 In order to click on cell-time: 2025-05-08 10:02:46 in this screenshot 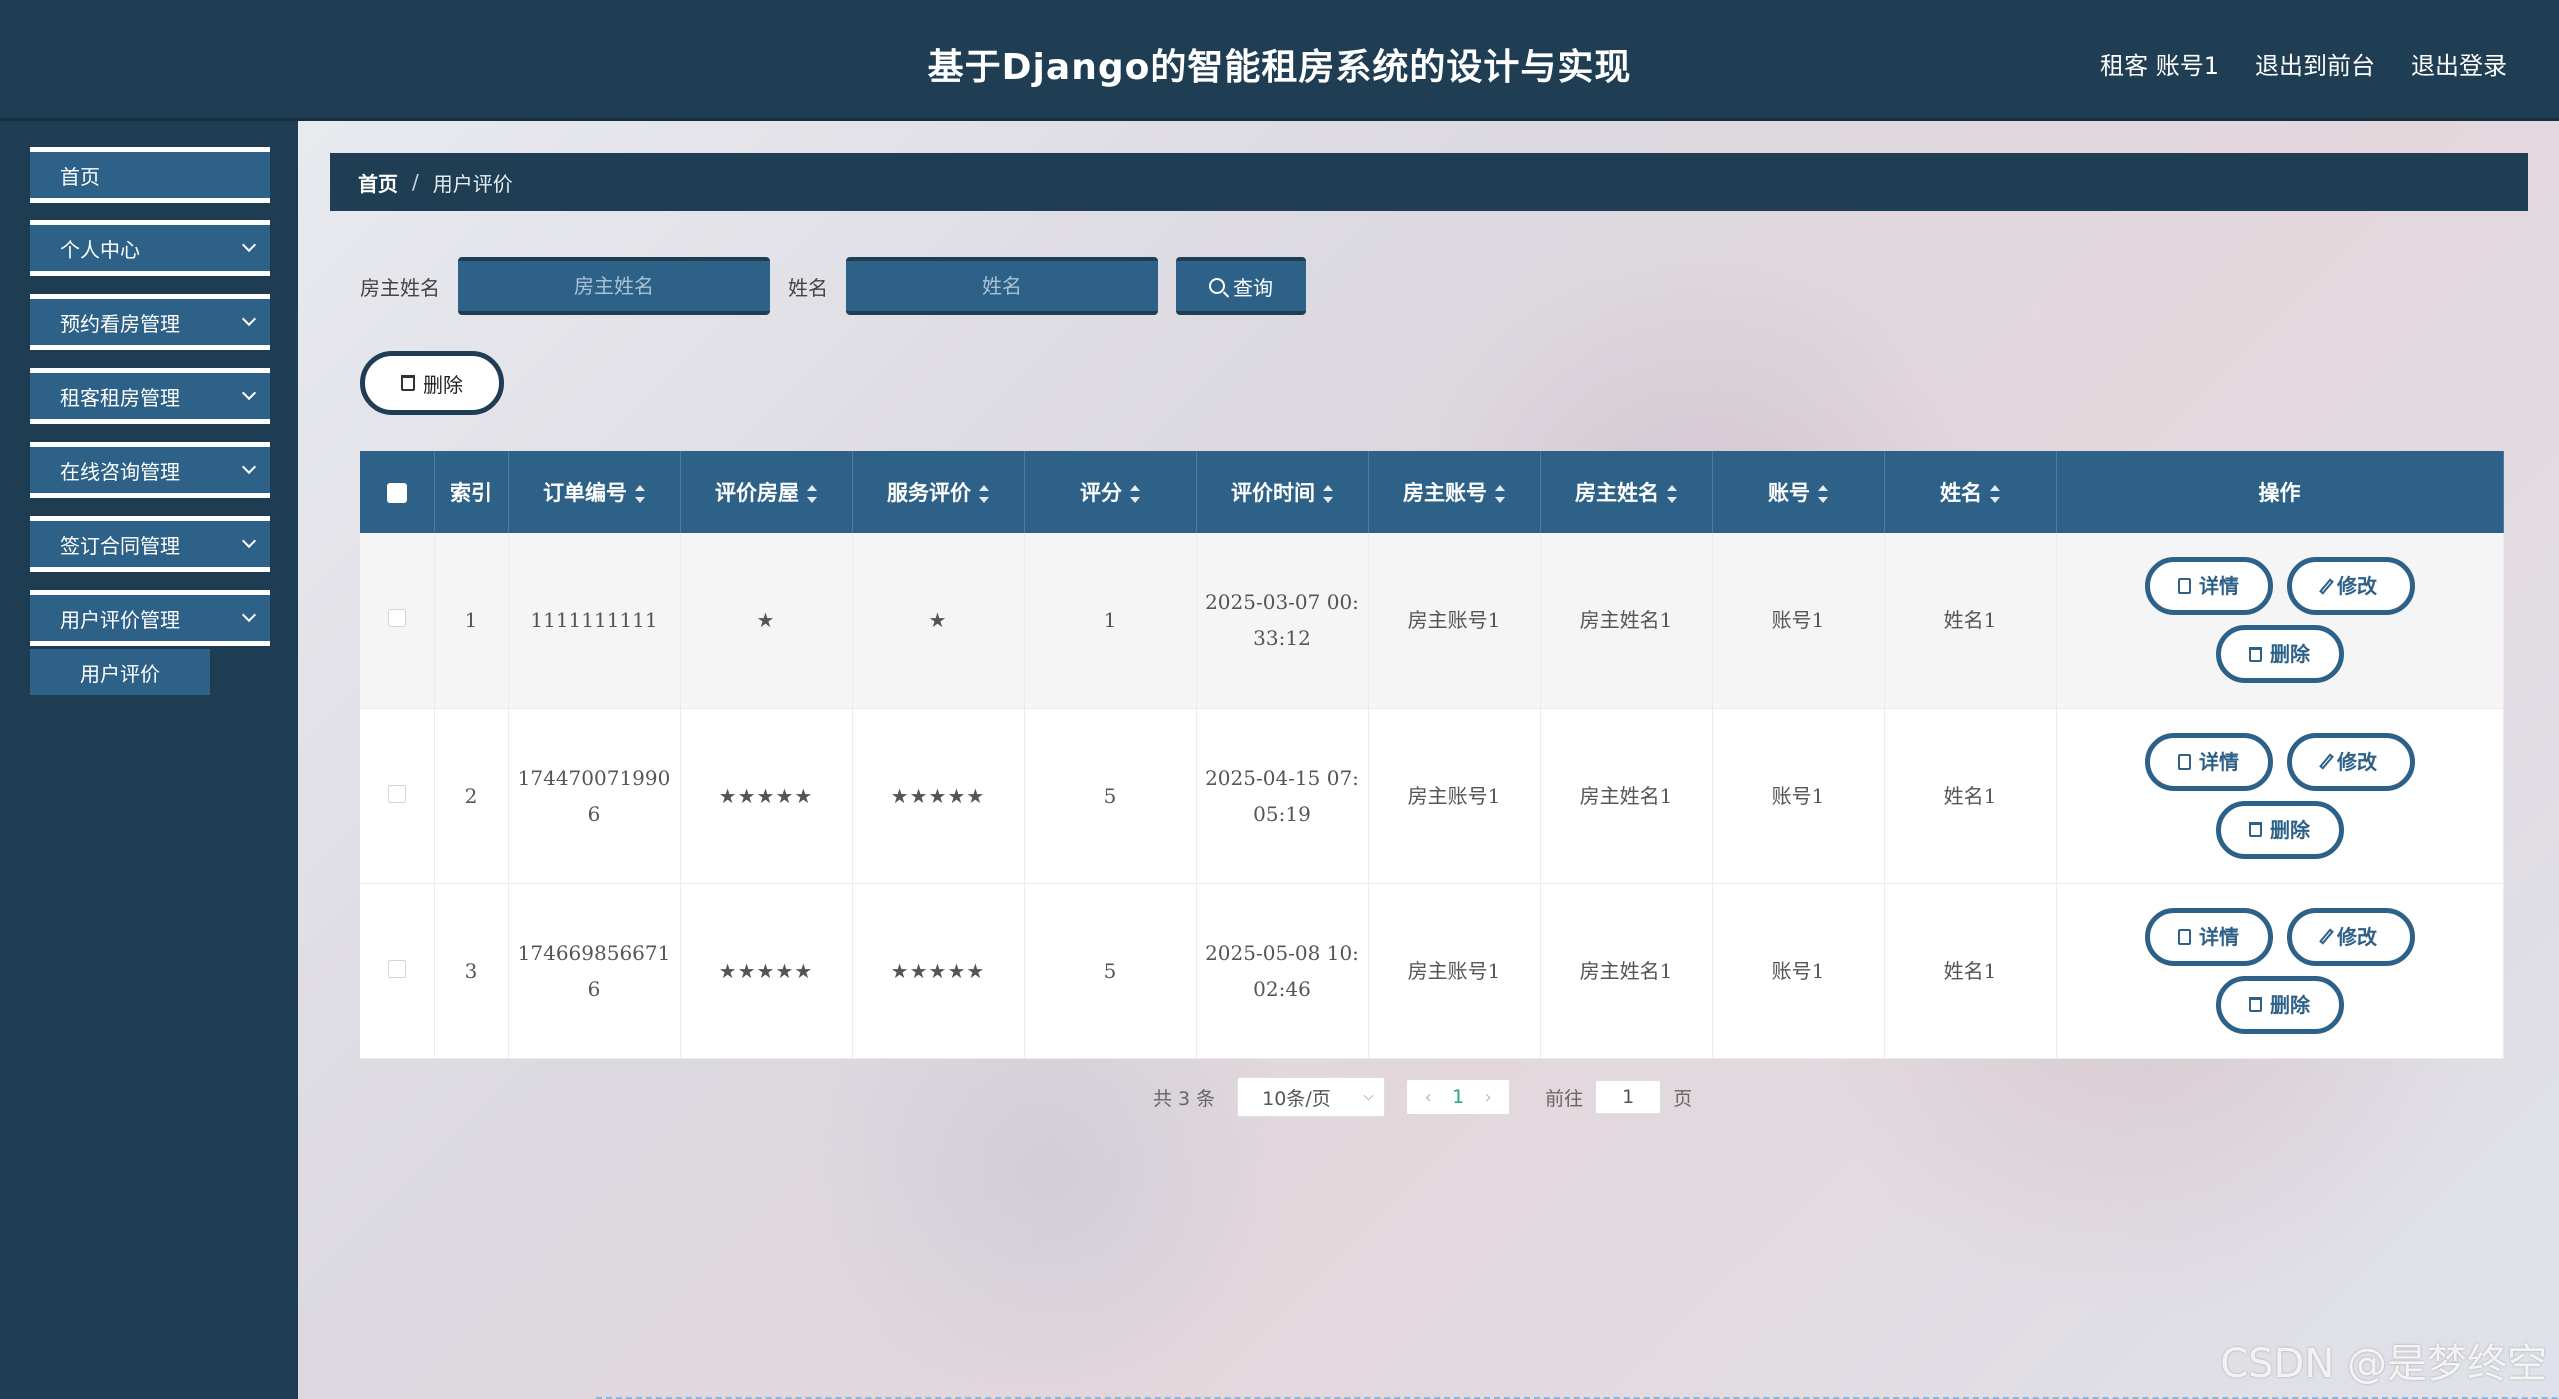, I will do `click(1282, 971)`.